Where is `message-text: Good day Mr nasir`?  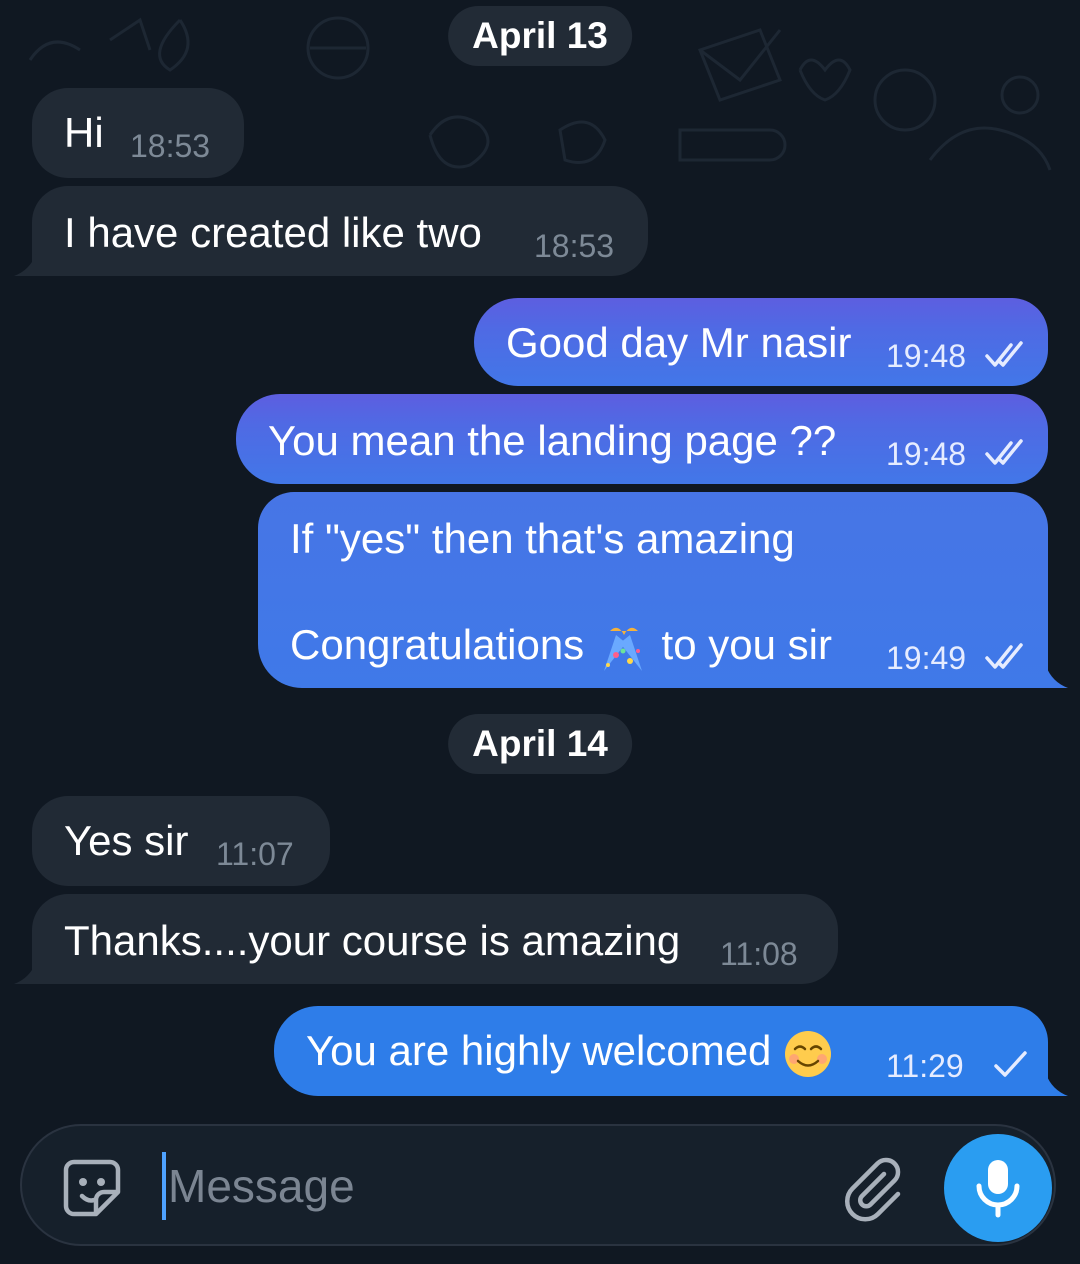
message-text: Good day Mr nasir is located at coordinates (679, 342).